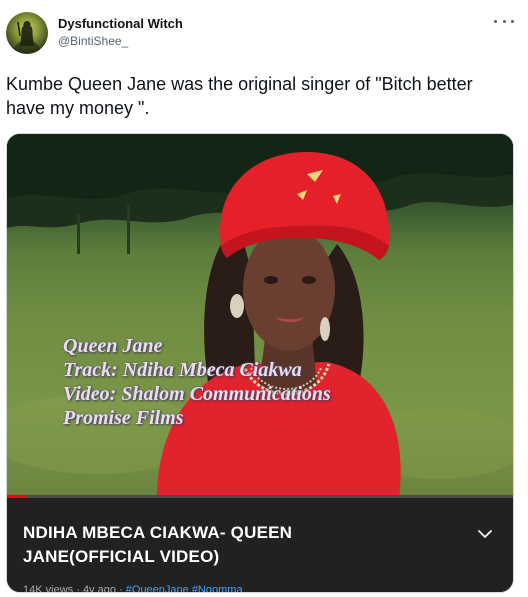  I want to click on author-handle: @BintiShee_, so click(93, 41).